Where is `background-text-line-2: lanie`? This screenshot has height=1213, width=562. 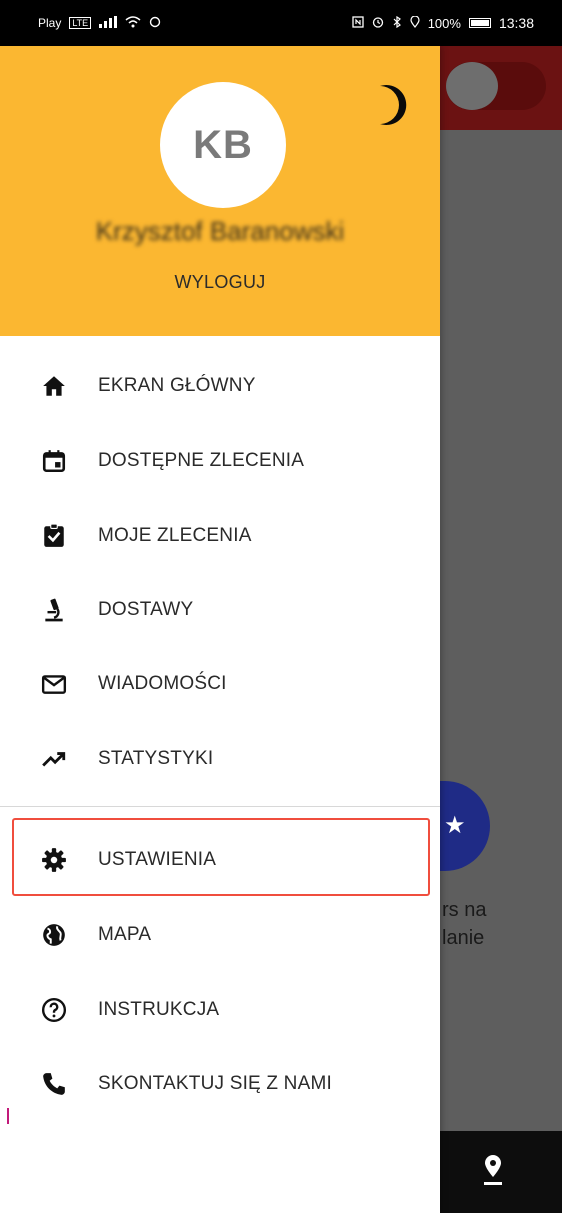 background-text-line-2: lanie is located at coordinates (463, 938).